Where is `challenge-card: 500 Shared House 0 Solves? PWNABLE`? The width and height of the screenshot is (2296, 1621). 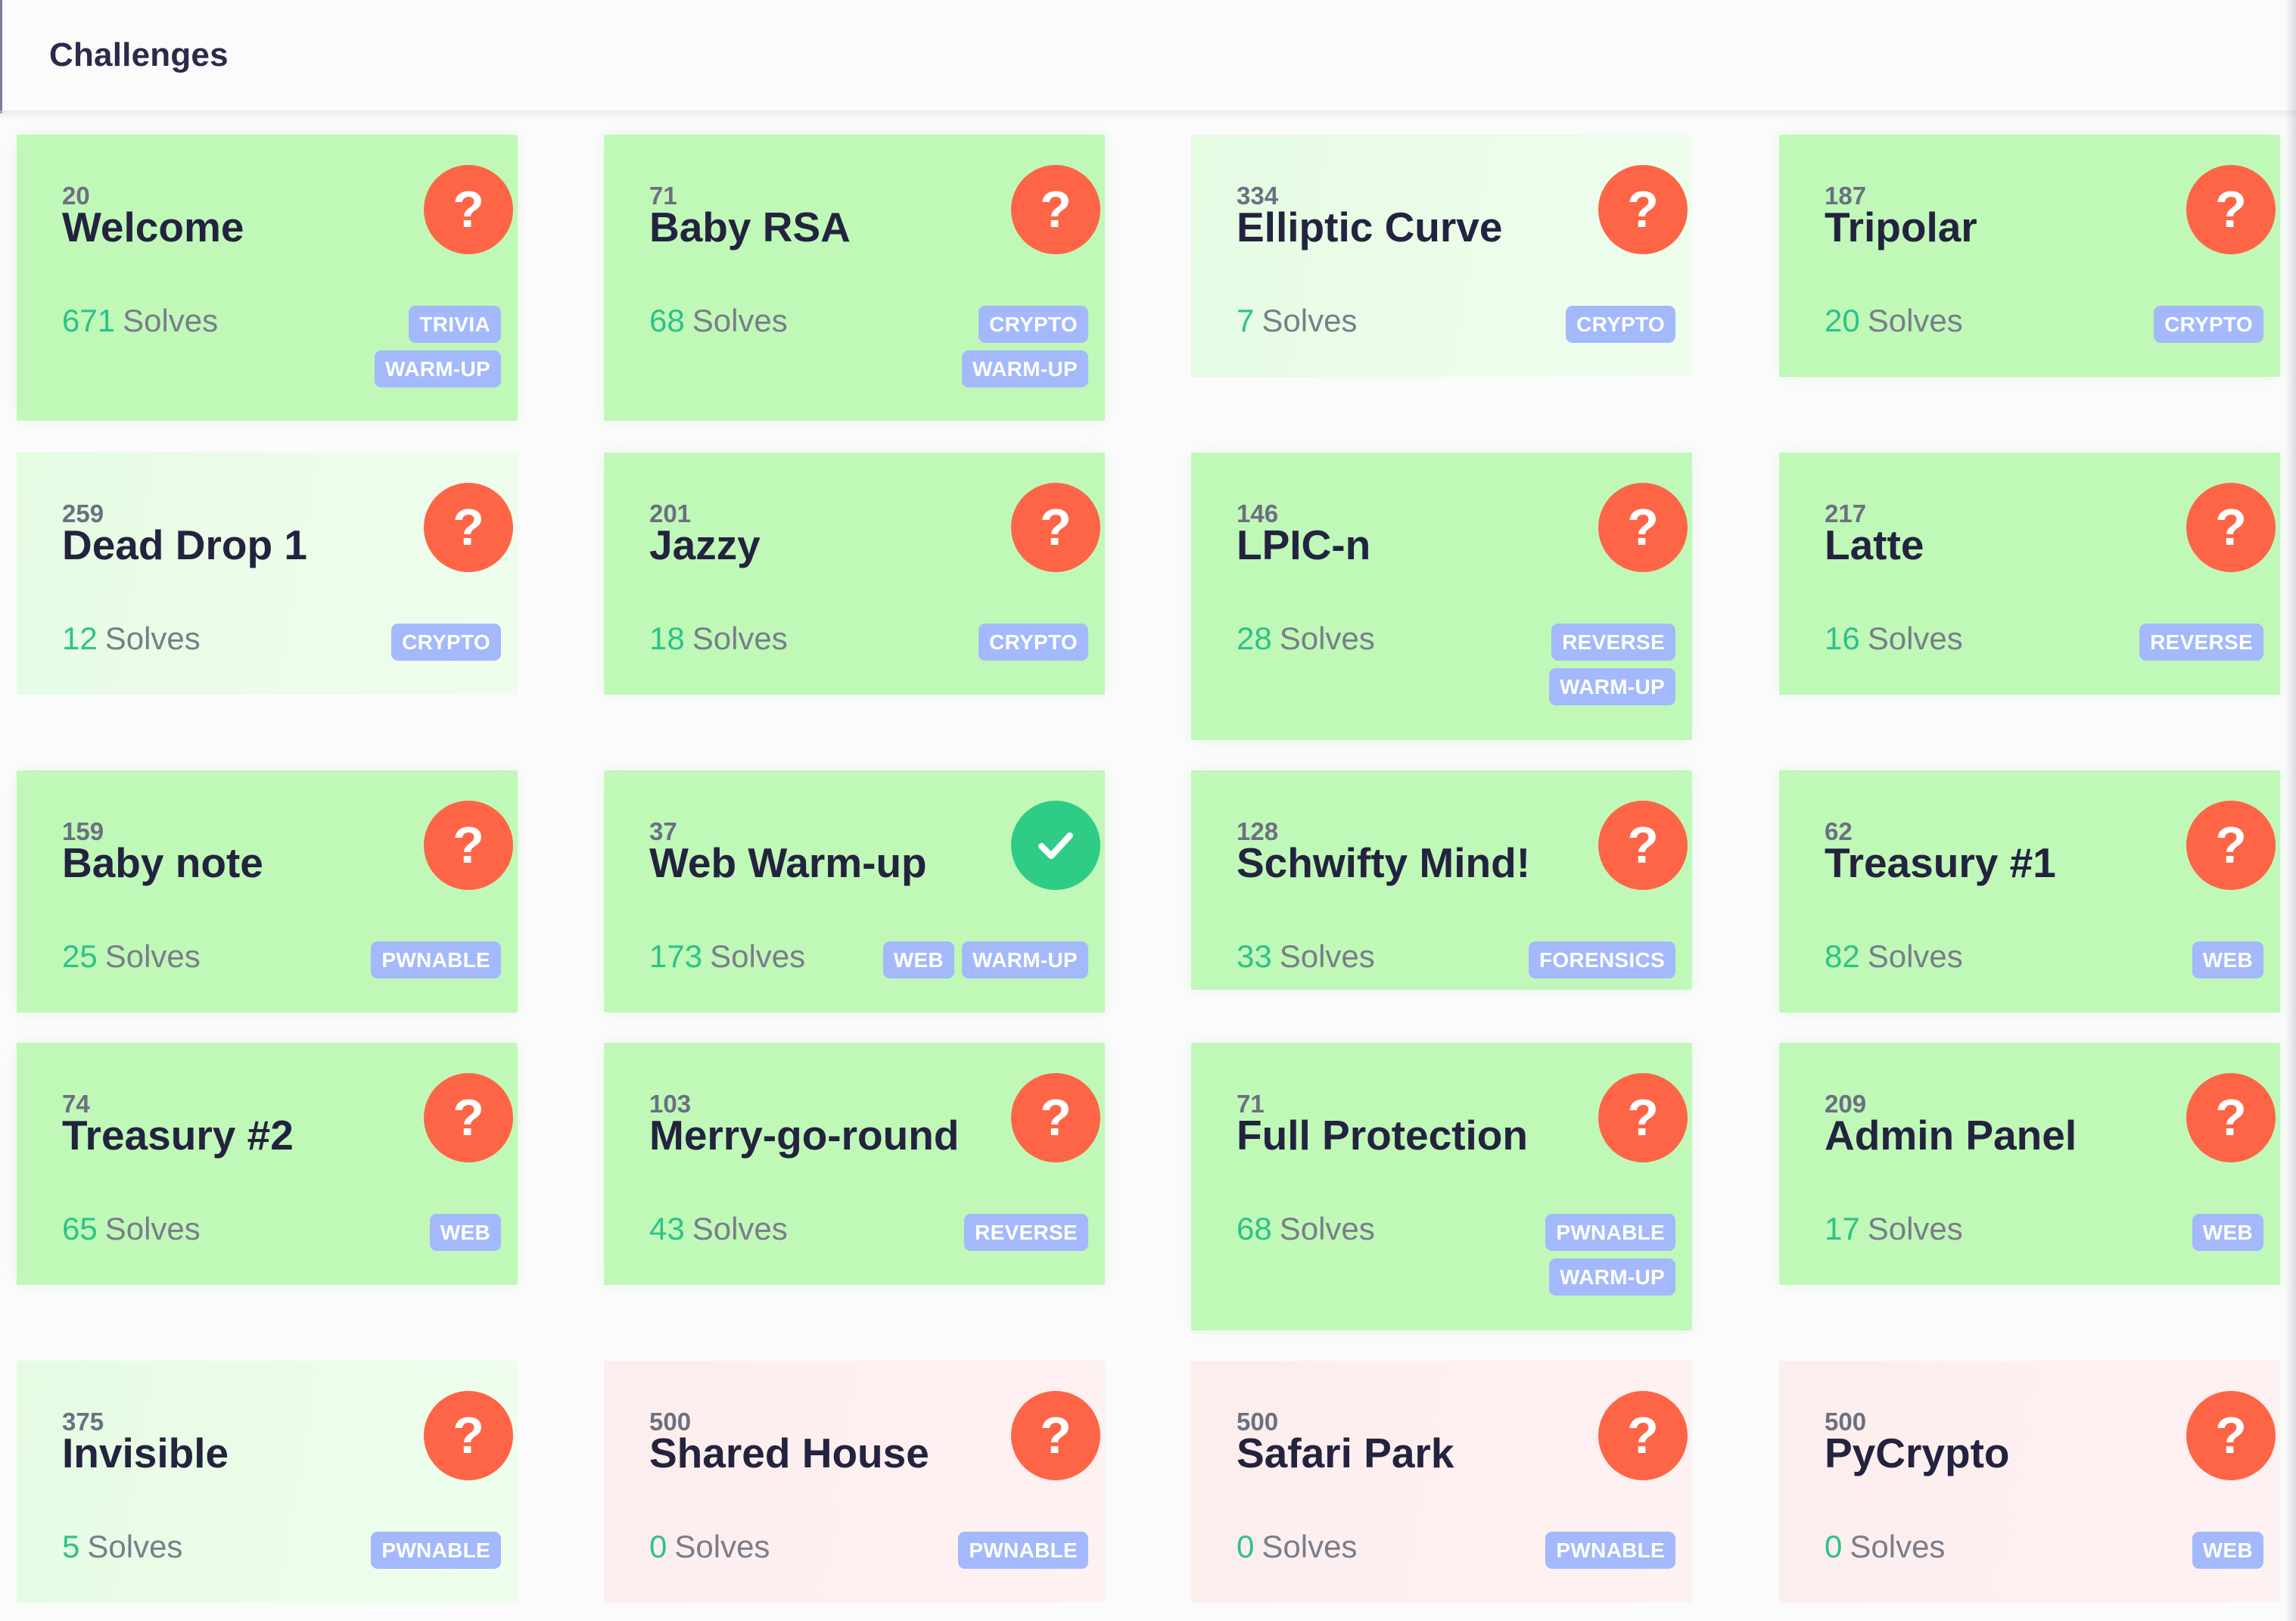 challenge-card: 500 Shared House 0 Solves? PWNABLE is located at coordinates (854, 1482).